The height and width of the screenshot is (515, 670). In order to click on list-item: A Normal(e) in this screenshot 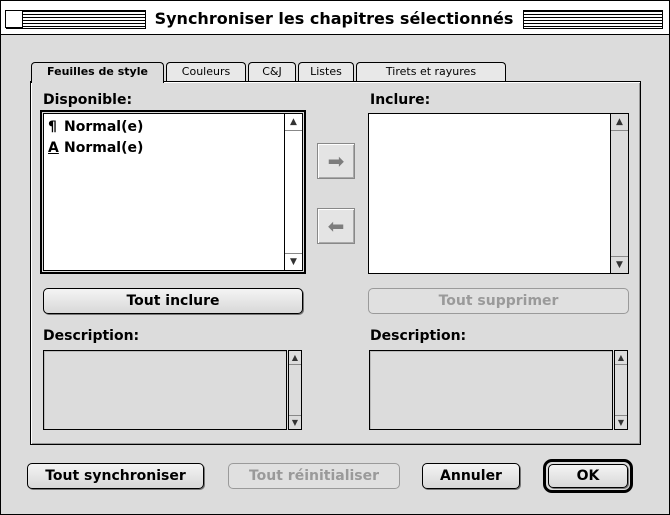, I will do `click(95, 148)`.